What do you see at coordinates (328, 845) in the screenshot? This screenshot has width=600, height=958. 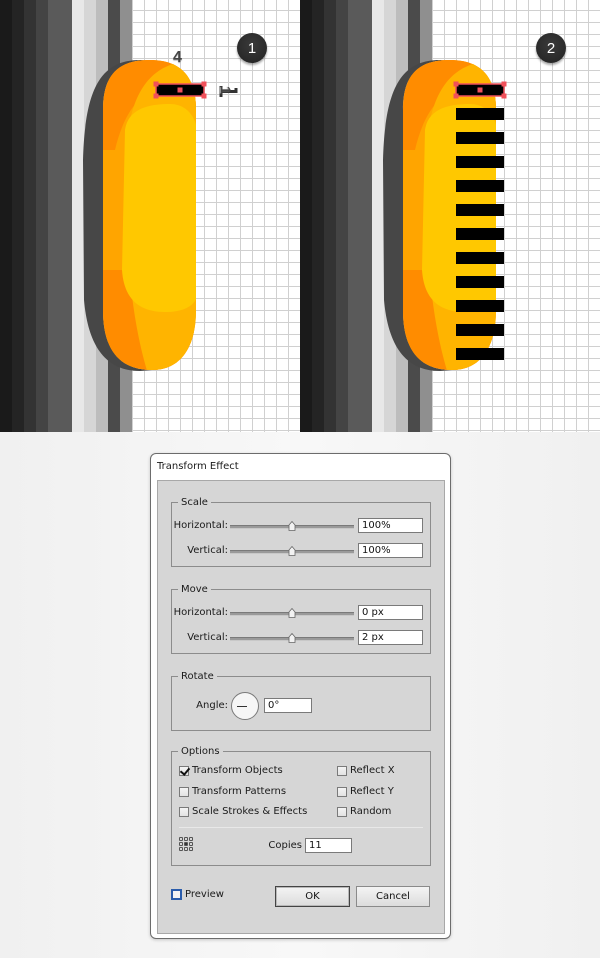 I see `copies-input: 11` at bounding box center [328, 845].